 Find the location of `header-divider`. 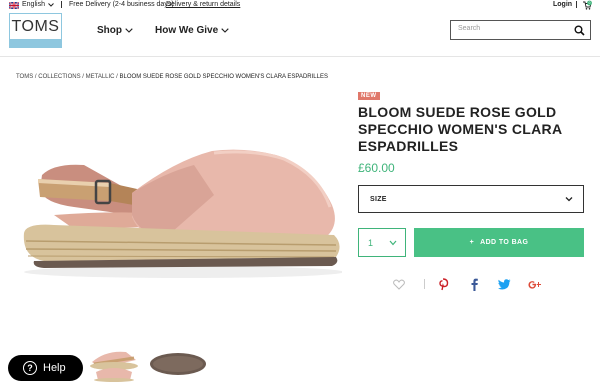

header-divider is located at coordinates (300, 56).